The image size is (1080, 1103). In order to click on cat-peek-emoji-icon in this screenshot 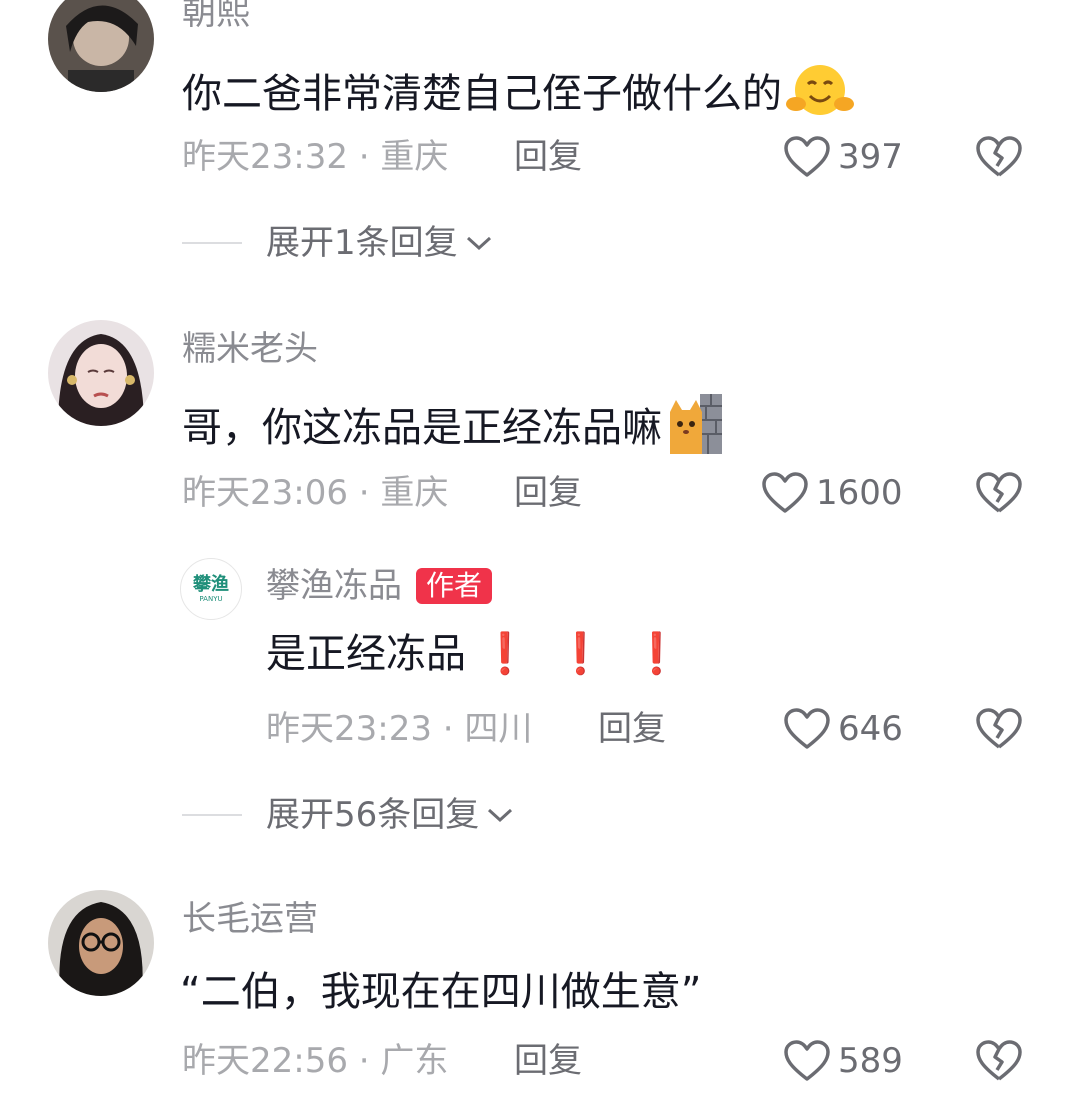, I will do `click(694, 427)`.